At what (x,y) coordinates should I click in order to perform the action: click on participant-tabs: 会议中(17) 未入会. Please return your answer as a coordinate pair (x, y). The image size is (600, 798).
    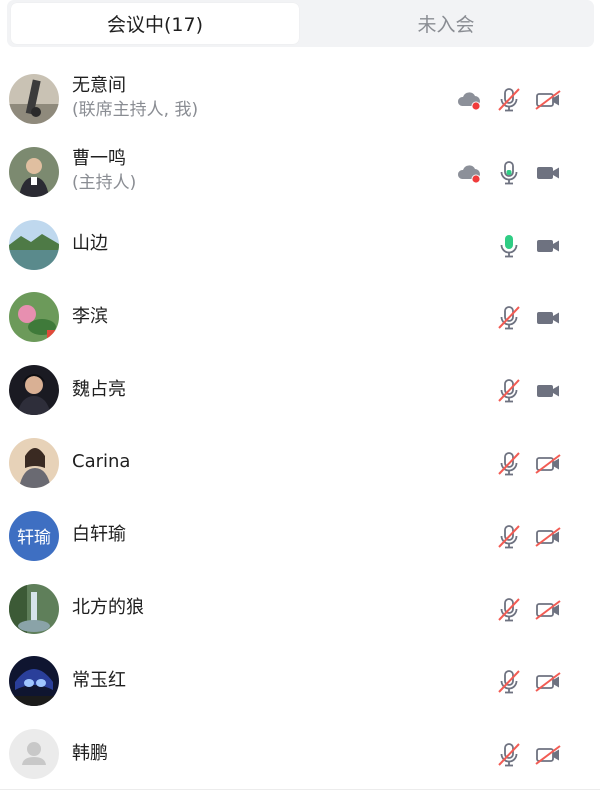
    Looking at the image, I should click on (300, 23).